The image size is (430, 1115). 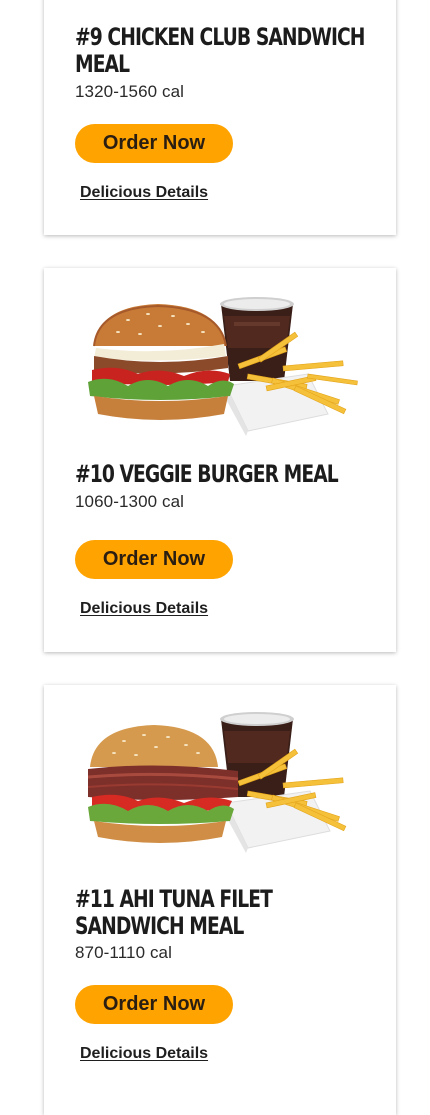 I want to click on veggie-burger-meal-image, so click(x=223, y=366).